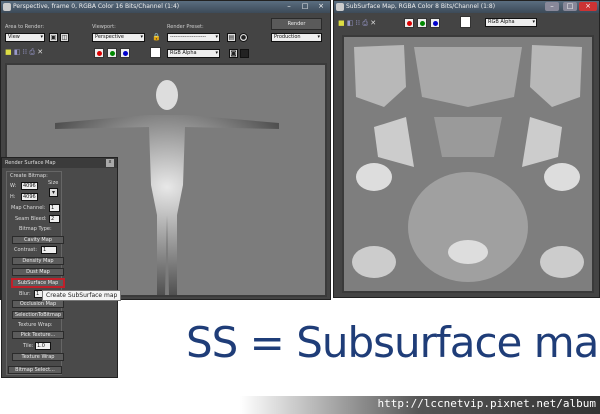  What do you see at coordinates (54, 208) in the screenshot?
I see `map-channel-spinner: 1` at bounding box center [54, 208].